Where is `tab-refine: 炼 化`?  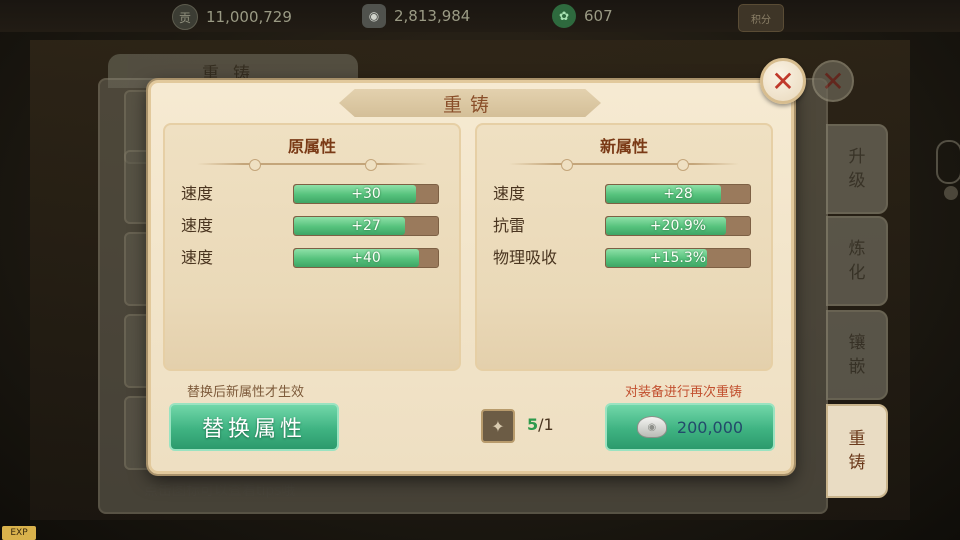
tab-refine: 炼 化 is located at coordinates (857, 261).